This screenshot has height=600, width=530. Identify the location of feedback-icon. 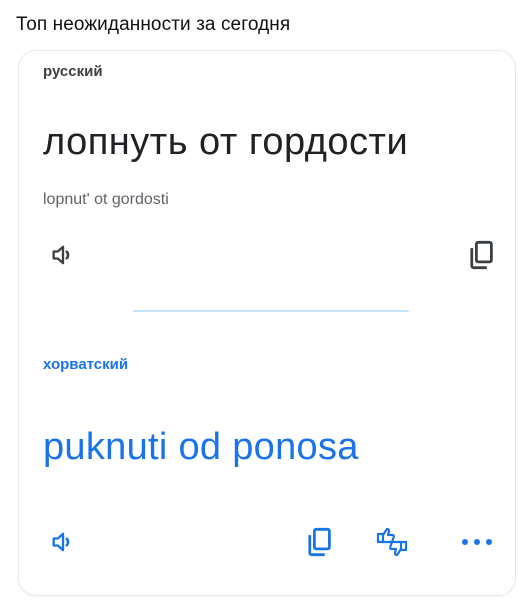
(392, 542).